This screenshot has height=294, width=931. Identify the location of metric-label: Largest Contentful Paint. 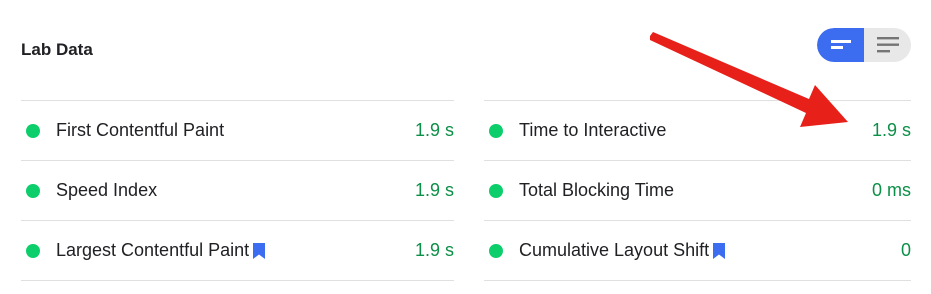
(153, 250).